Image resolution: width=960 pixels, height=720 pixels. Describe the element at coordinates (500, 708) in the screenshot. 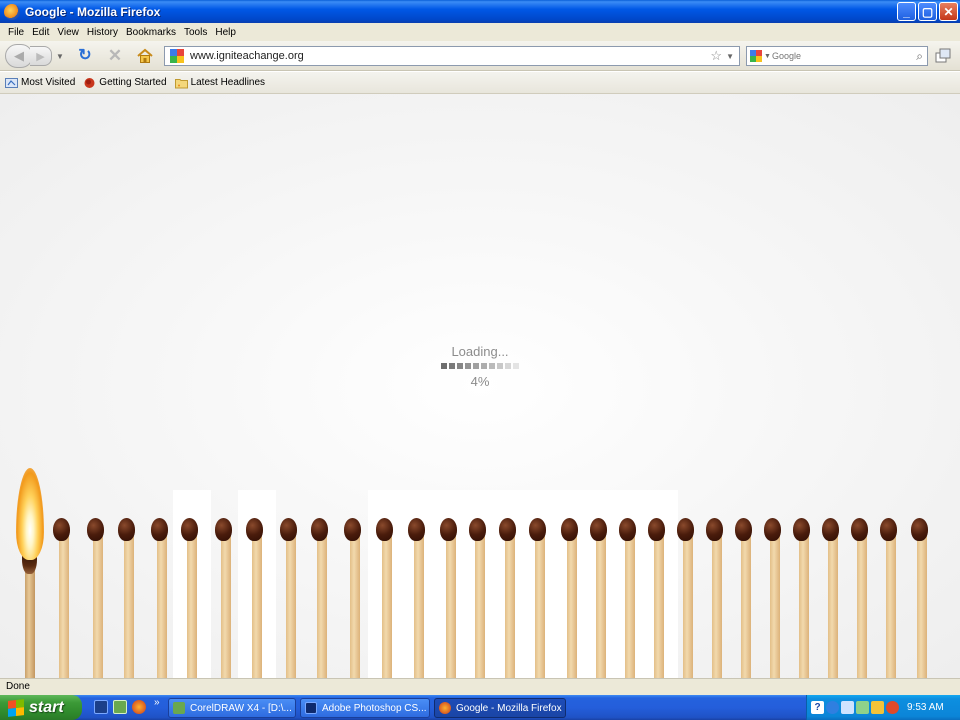

I see `task-firefox: Google - Mozilla Firefox` at that location.